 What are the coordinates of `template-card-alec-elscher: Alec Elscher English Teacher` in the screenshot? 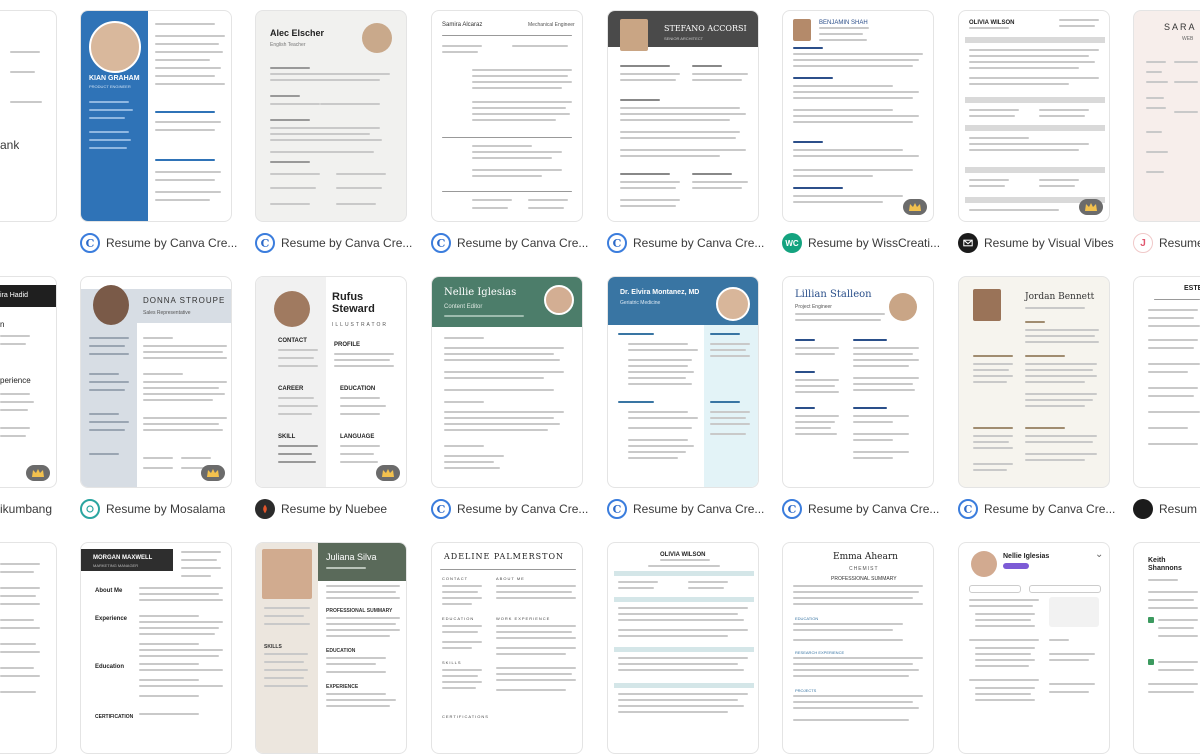 It's located at (331, 116).